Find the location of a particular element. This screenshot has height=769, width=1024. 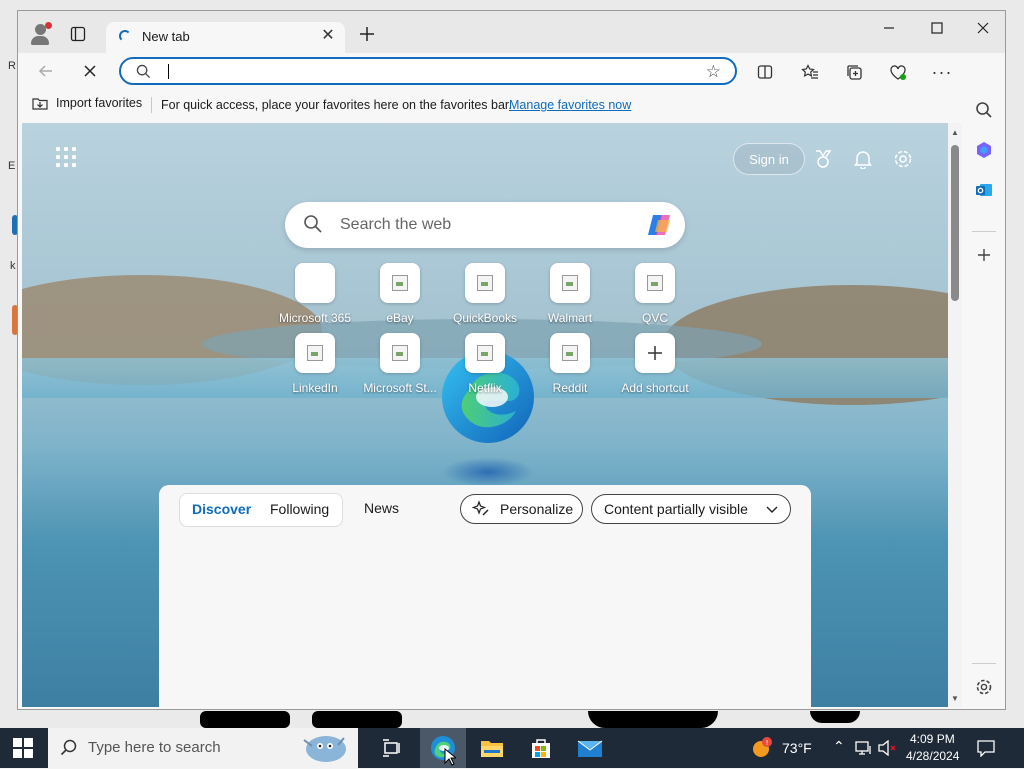

search-icon is located at coordinates (68, 747).